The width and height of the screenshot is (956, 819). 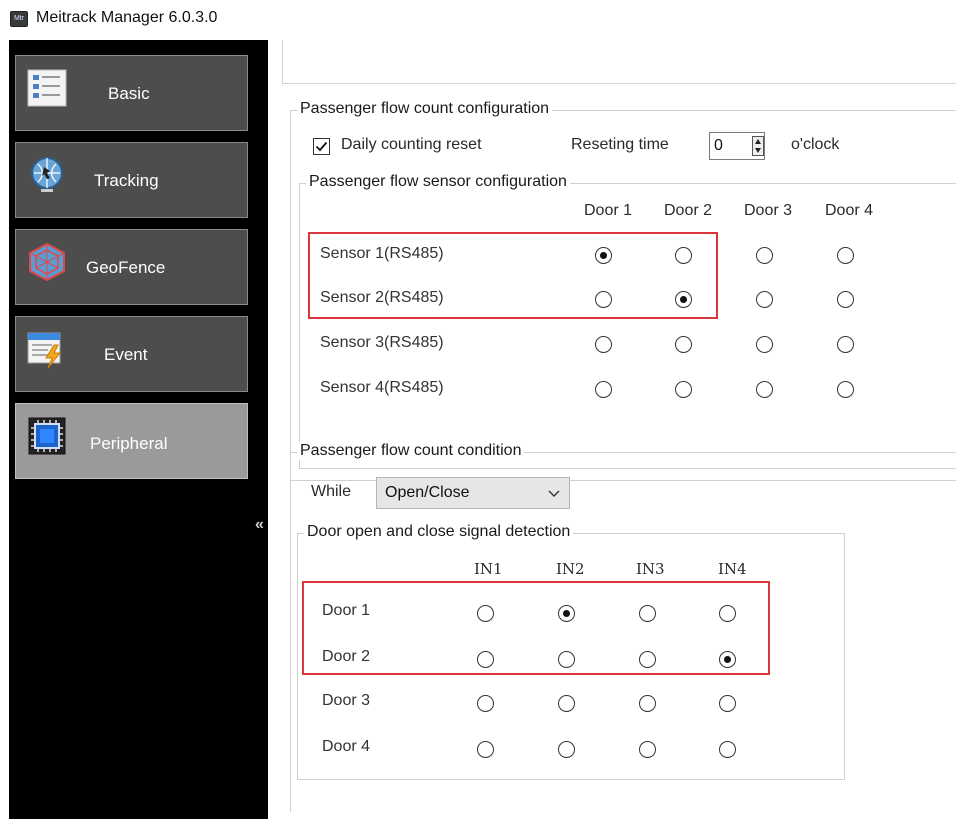 I want to click on globe-tracking-icon, so click(x=47, y=174).